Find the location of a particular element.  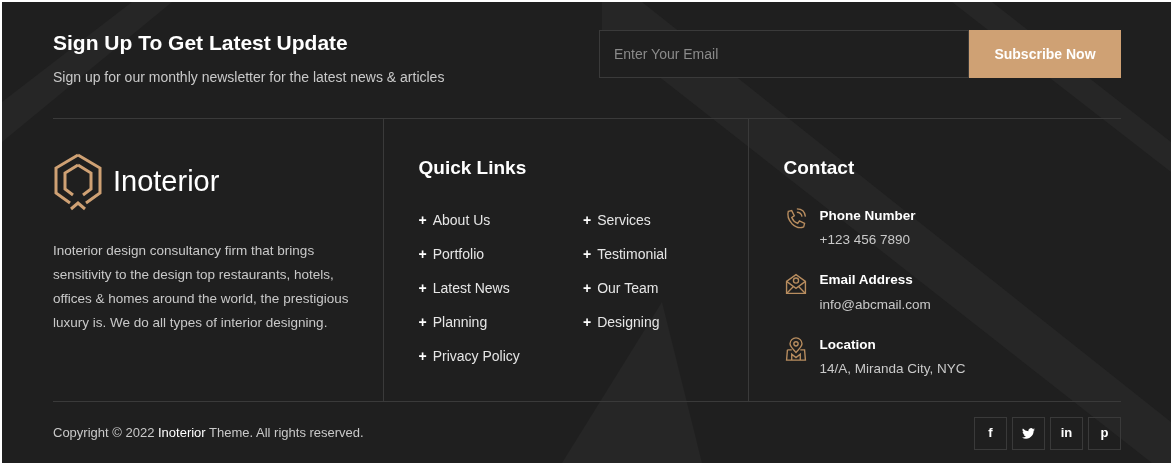

contact-label: Email Address is located at coordinates (866, 280).